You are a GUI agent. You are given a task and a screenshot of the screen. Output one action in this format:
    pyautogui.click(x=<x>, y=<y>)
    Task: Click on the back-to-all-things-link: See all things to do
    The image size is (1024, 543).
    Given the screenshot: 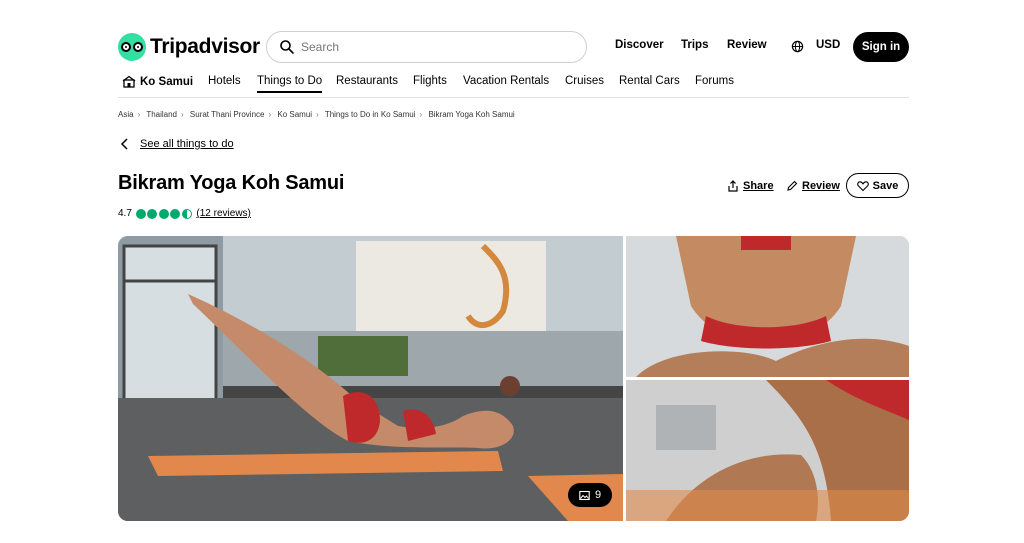 What is the action you would take?
    pyautogui.click(x=177, y=144)
    